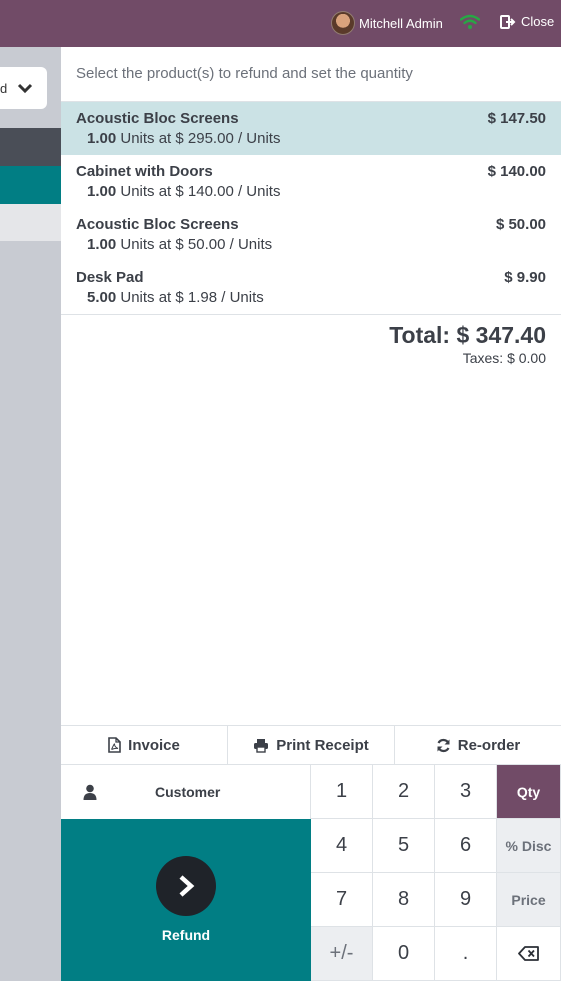 This screenshot has height=981, width=561. I want to click on line-qty: 5.00, so click(102, 297).